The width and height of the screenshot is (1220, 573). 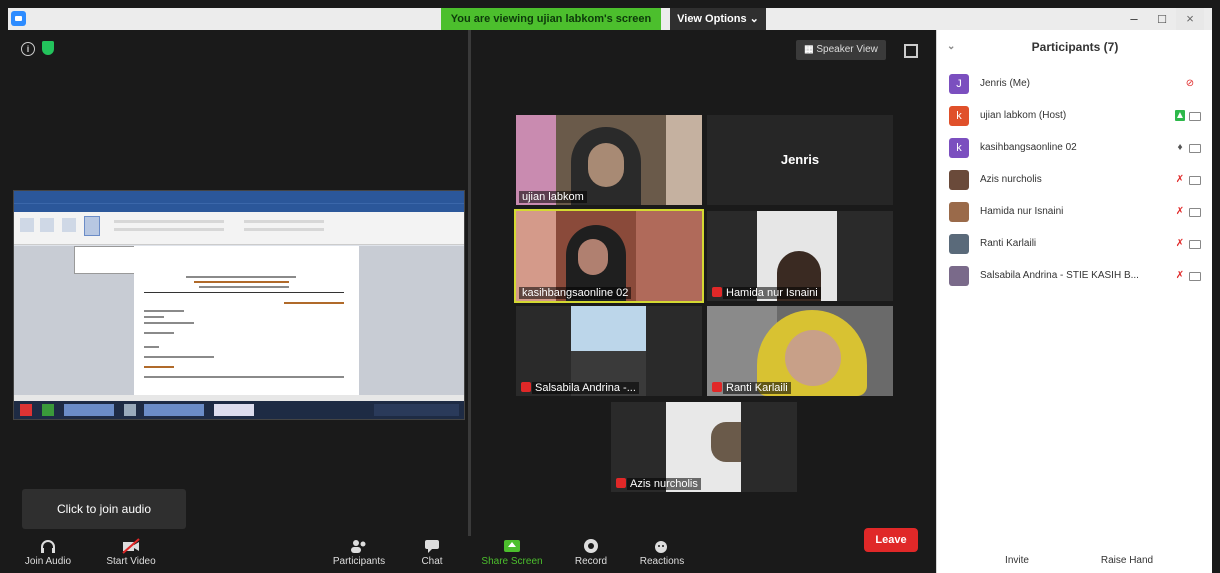 I want to click on video-tile: Ranti Karlaili, so click(x=800, y=351).